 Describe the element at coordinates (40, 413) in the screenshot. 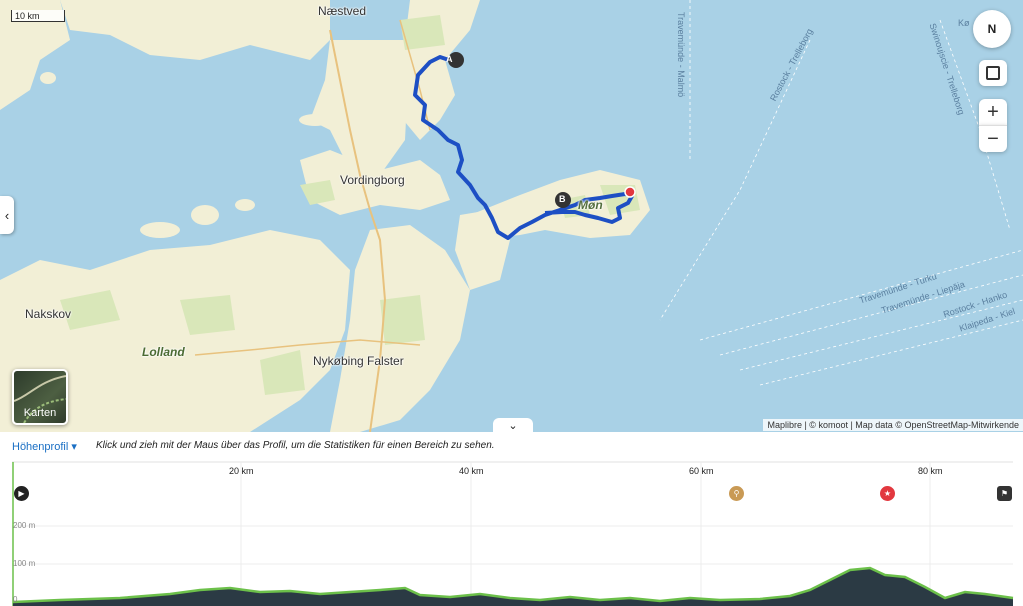

I see `map-layer-label: Karten` at that location.